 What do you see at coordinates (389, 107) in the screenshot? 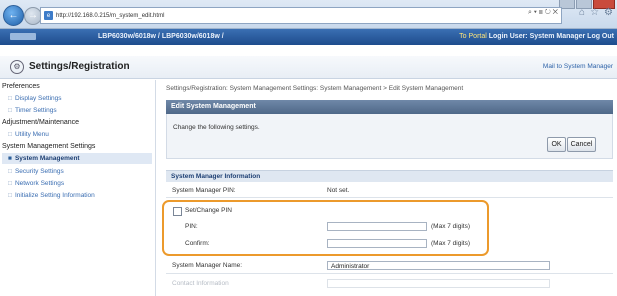
I see `edit-panel-header: Edit System Management` at bounding box center [389, 107].